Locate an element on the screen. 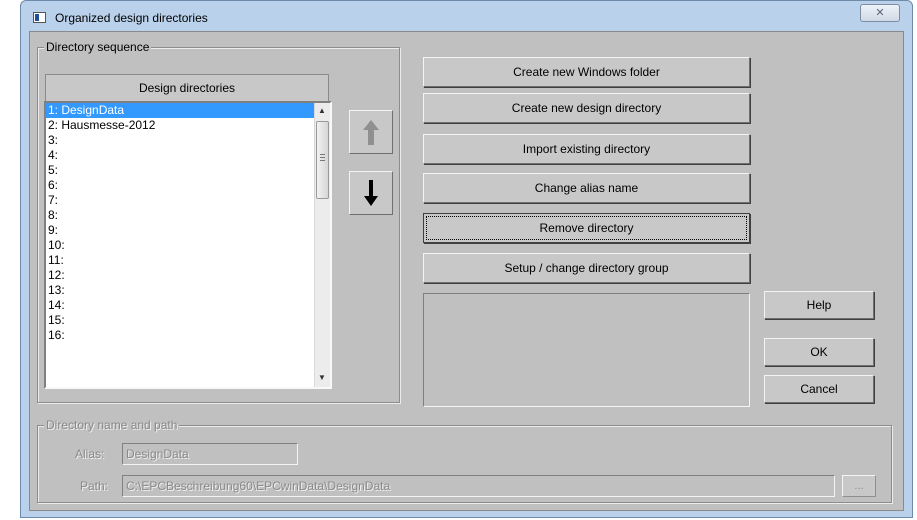  list-item: 14: is located at coordinates (180, 305).